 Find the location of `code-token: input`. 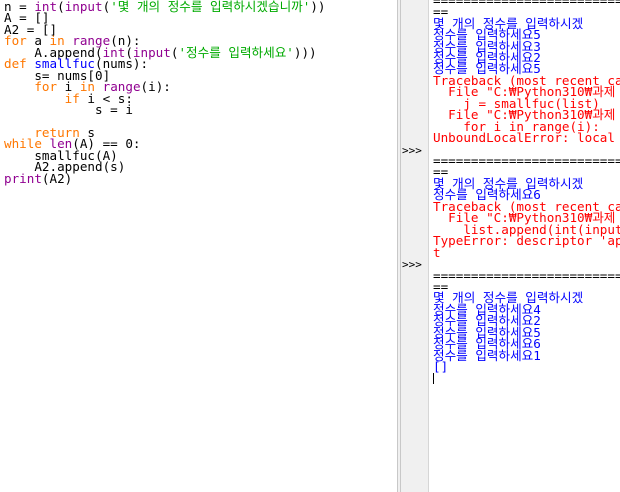

code-token: input is located at coordinates (83, 7).